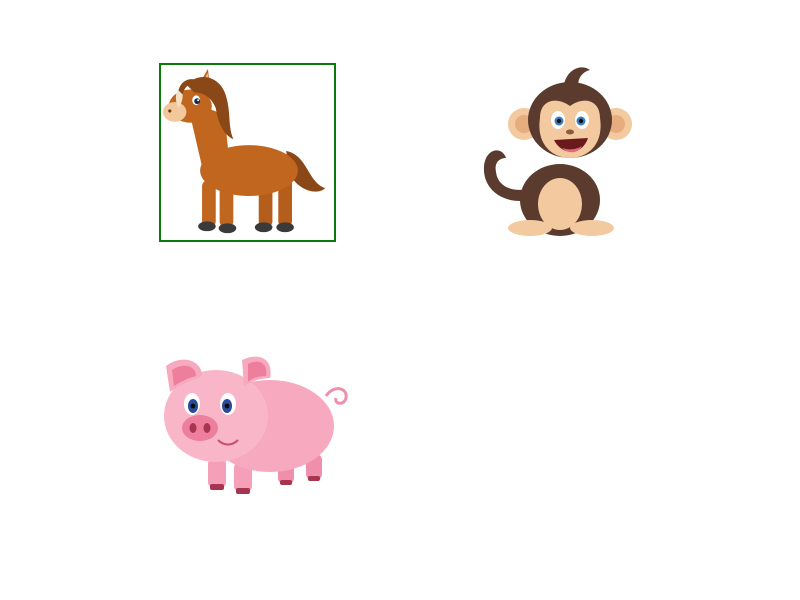 The width and height of the screenshot is (800, 600). I want to click on monkey-icon, so click(557, 151).